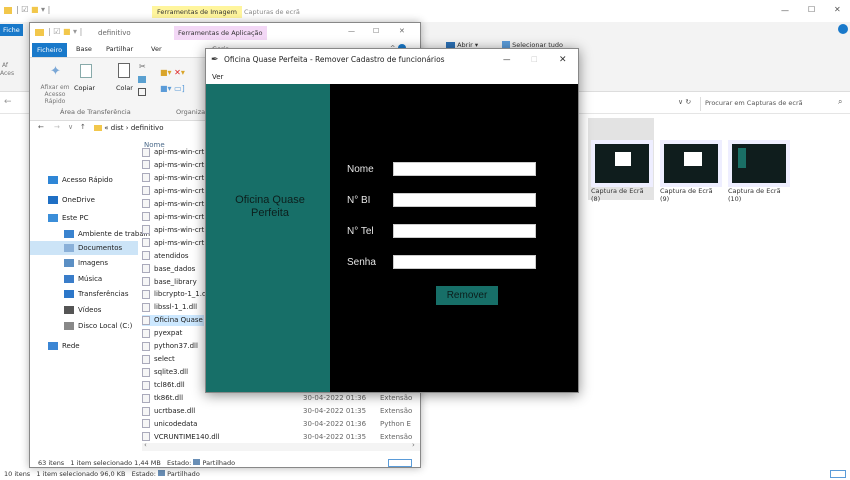 The image size is (850, 480). Describe the element at coordinates (759, 171) in the screenshot. I see `thumbnail-item: Captura de Ecrã (10)` at that location.